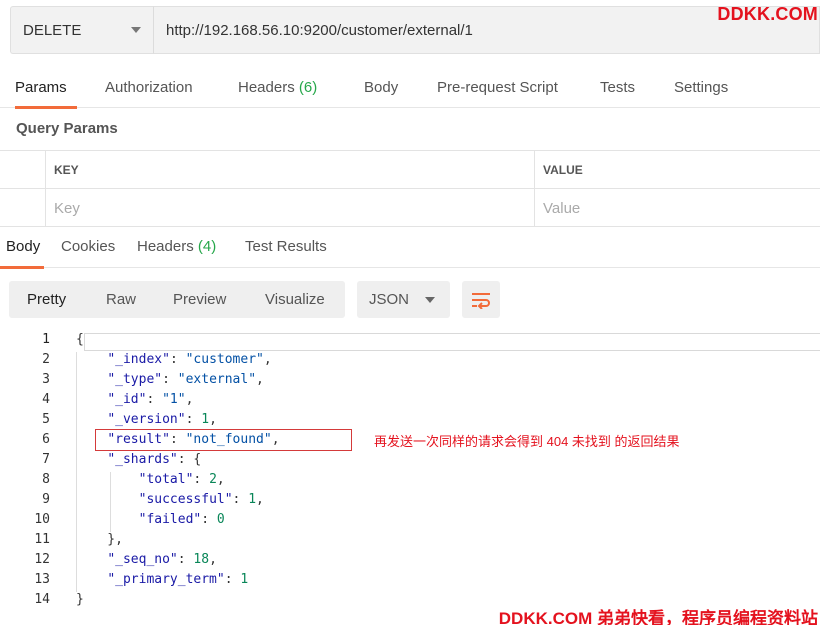 This screenshot has width=820, height=625. I want to click on tab-tests-label: Tests, so click(618, 87).